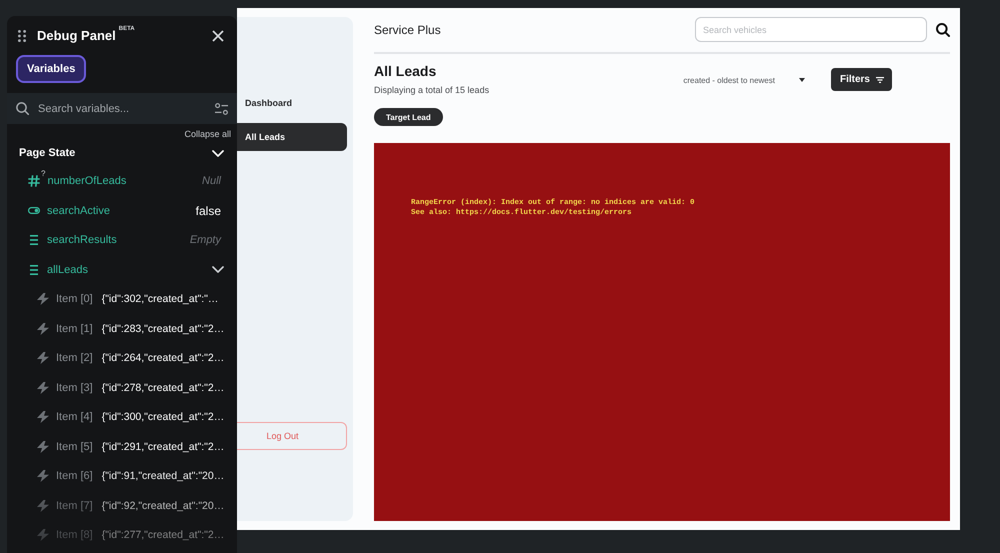  Describe the element at coordinates (861, 79) in the screenshot. I see `filters-button: Filters` at that location.